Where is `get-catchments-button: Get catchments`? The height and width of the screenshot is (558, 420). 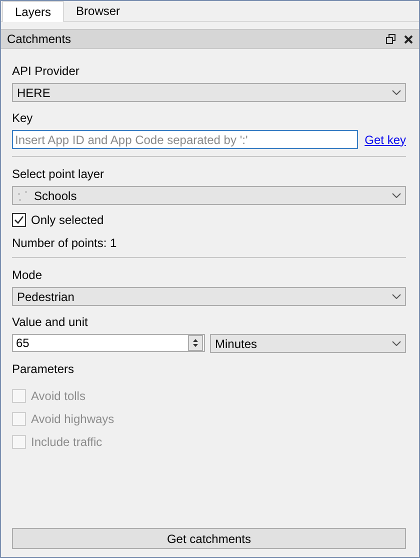 get-catchments-button: Get catchments is located at coordinates (209, 538).